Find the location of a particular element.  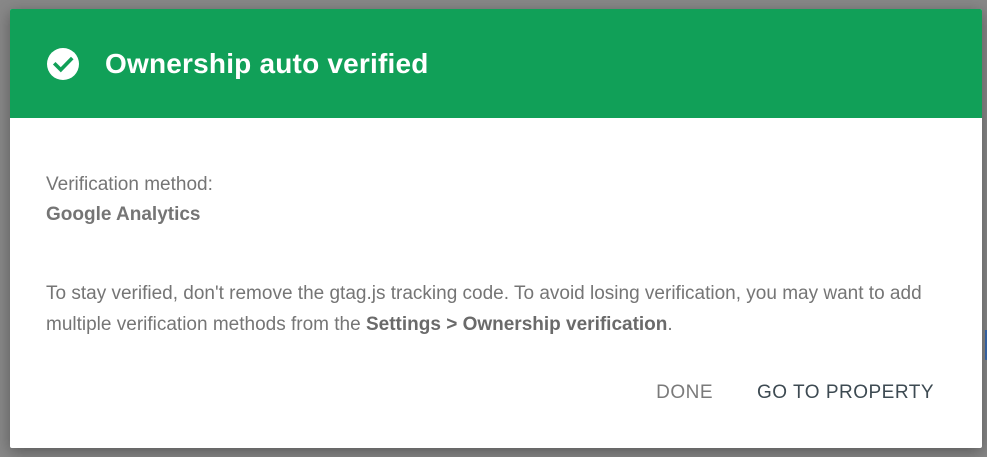

check-circle-icon is located at coordinates (63, 64).